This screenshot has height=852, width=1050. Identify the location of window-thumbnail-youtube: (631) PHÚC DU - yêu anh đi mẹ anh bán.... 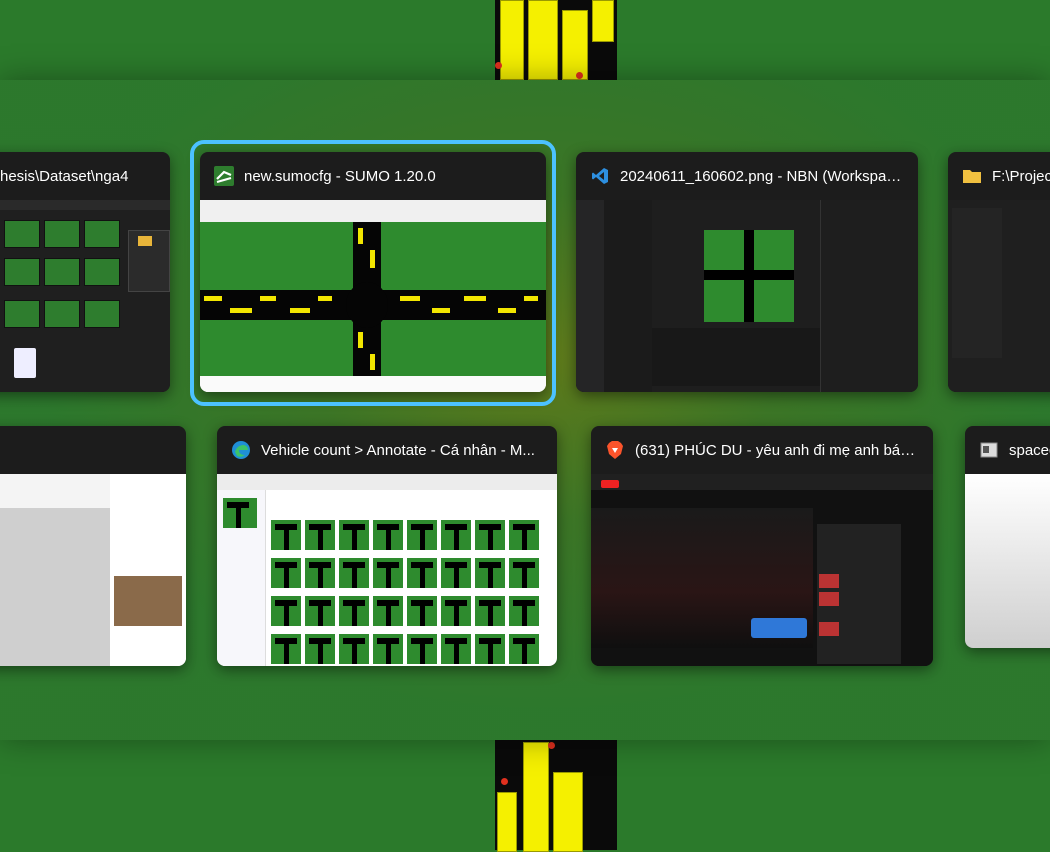
(762, 546).